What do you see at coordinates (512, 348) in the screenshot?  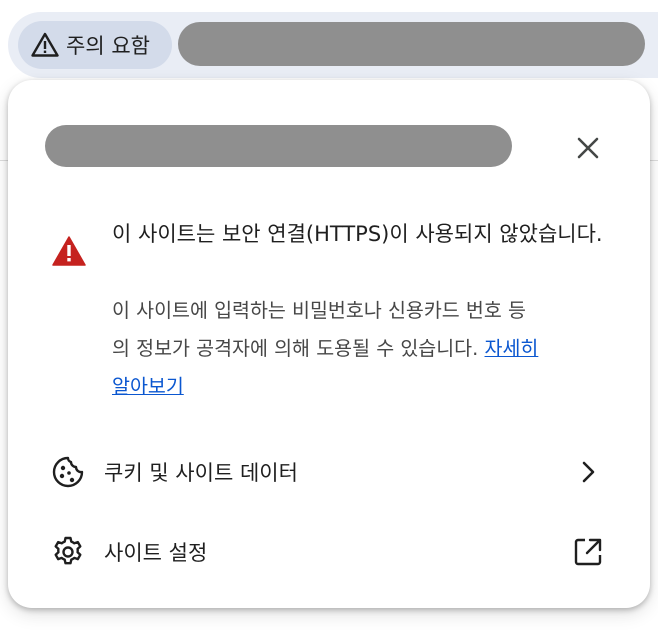 I see `learn-more-link-part-1: 자세히` at bounding box center [512, 348].